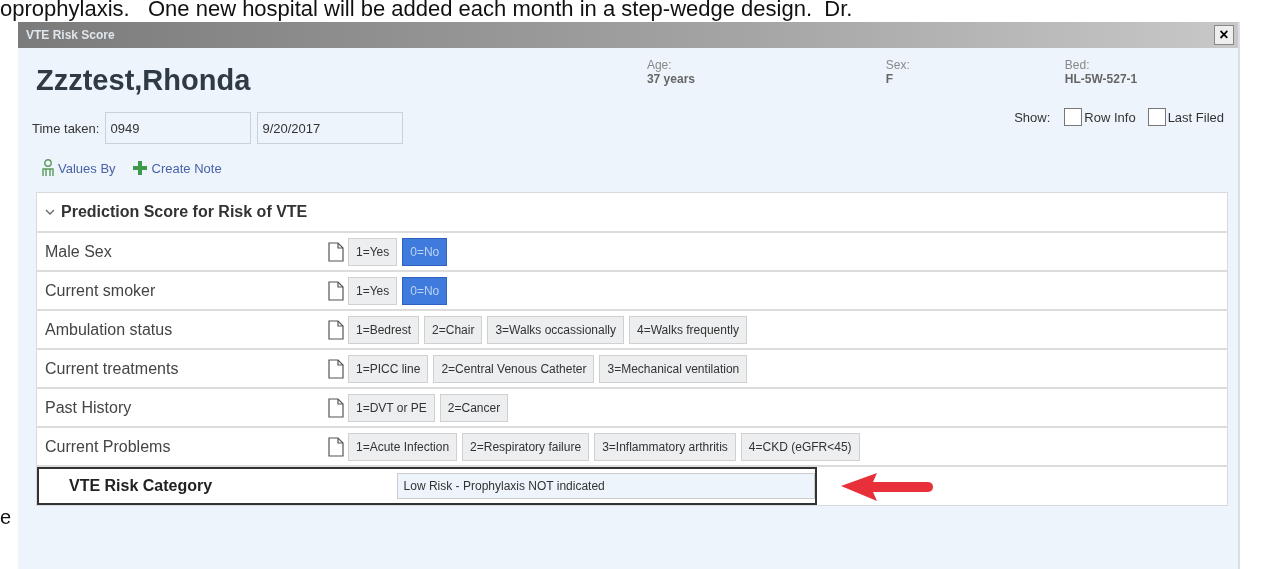 This screenshot has width=1278, height=569. Describe the element at coordinates (688, 329) in the screenshot. I see `option-button: 4=Walks frequently` at that location.